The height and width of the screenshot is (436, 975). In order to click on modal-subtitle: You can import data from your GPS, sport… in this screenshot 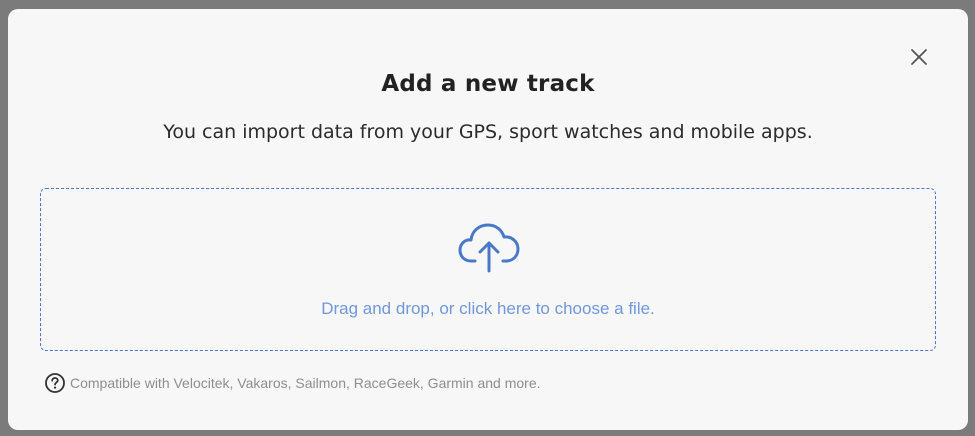, I will do `click(488, 132)`.